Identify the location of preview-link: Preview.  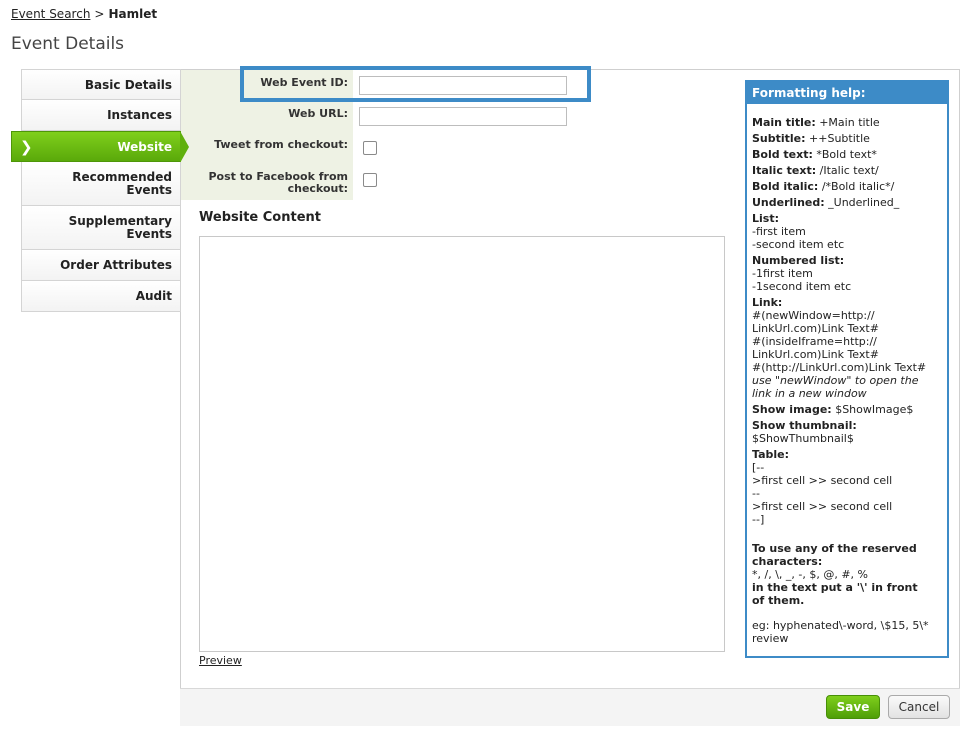
(220, 660).